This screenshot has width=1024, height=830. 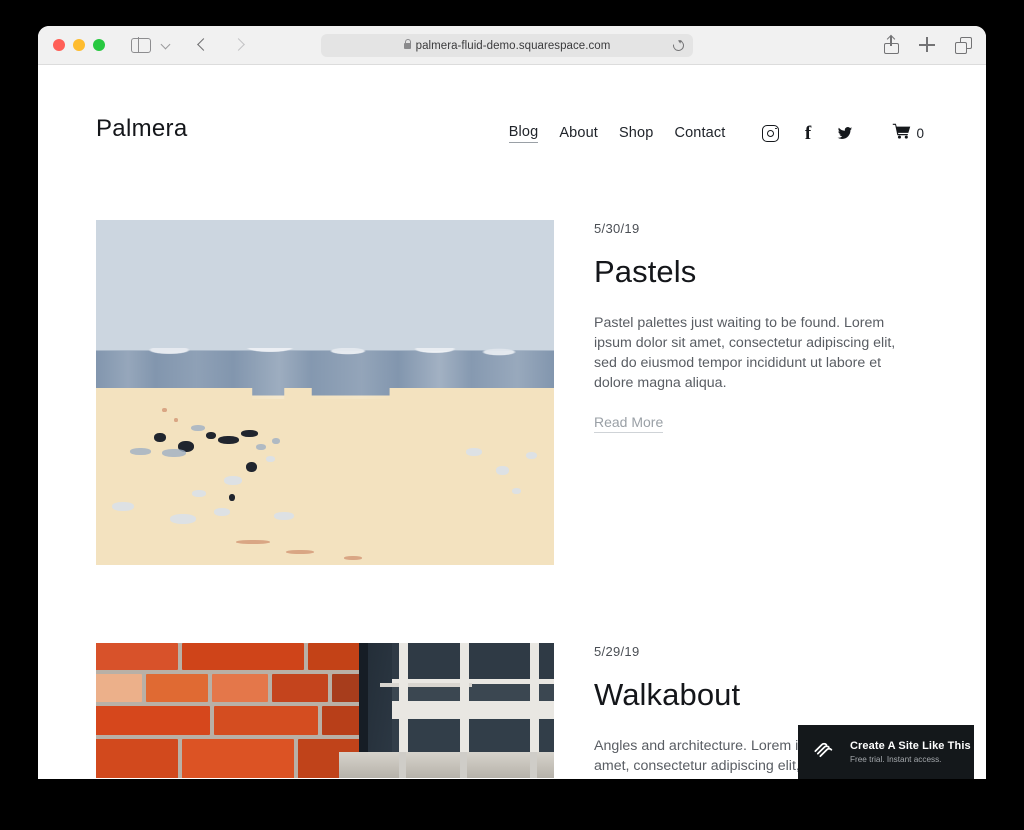 I want to click on toolbar-right-controls, so click(x=927, y=45).